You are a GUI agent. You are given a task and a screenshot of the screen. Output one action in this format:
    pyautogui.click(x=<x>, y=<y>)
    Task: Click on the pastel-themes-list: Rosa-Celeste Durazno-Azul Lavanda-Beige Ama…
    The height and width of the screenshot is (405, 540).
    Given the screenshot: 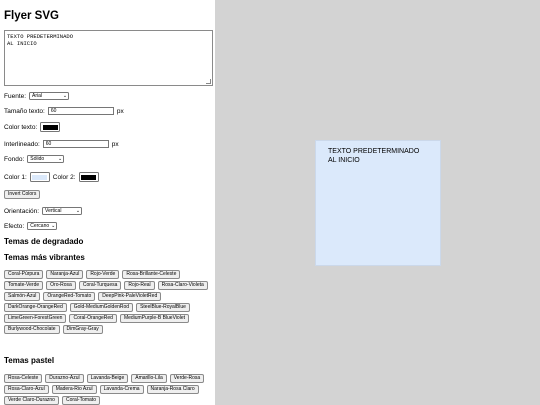 What is the action you would take?
    pyautogui.click(x=109, y=389)
    